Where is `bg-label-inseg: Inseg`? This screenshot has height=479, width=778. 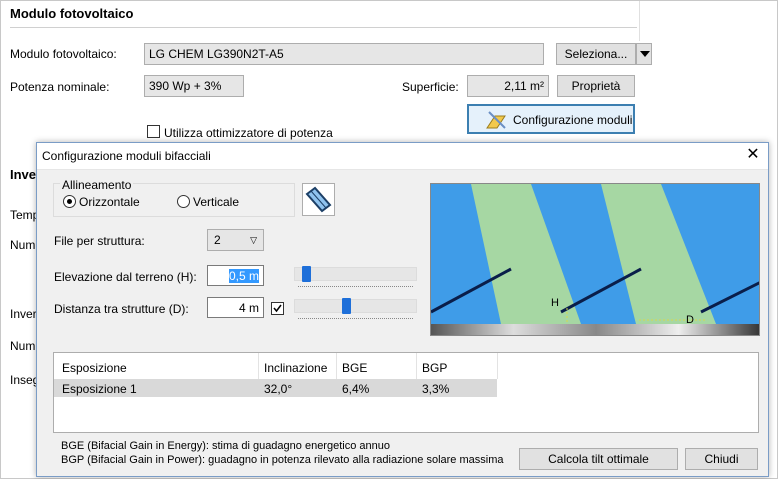 bg-label-inseg: Inseg is located at coordinates (25, 380).